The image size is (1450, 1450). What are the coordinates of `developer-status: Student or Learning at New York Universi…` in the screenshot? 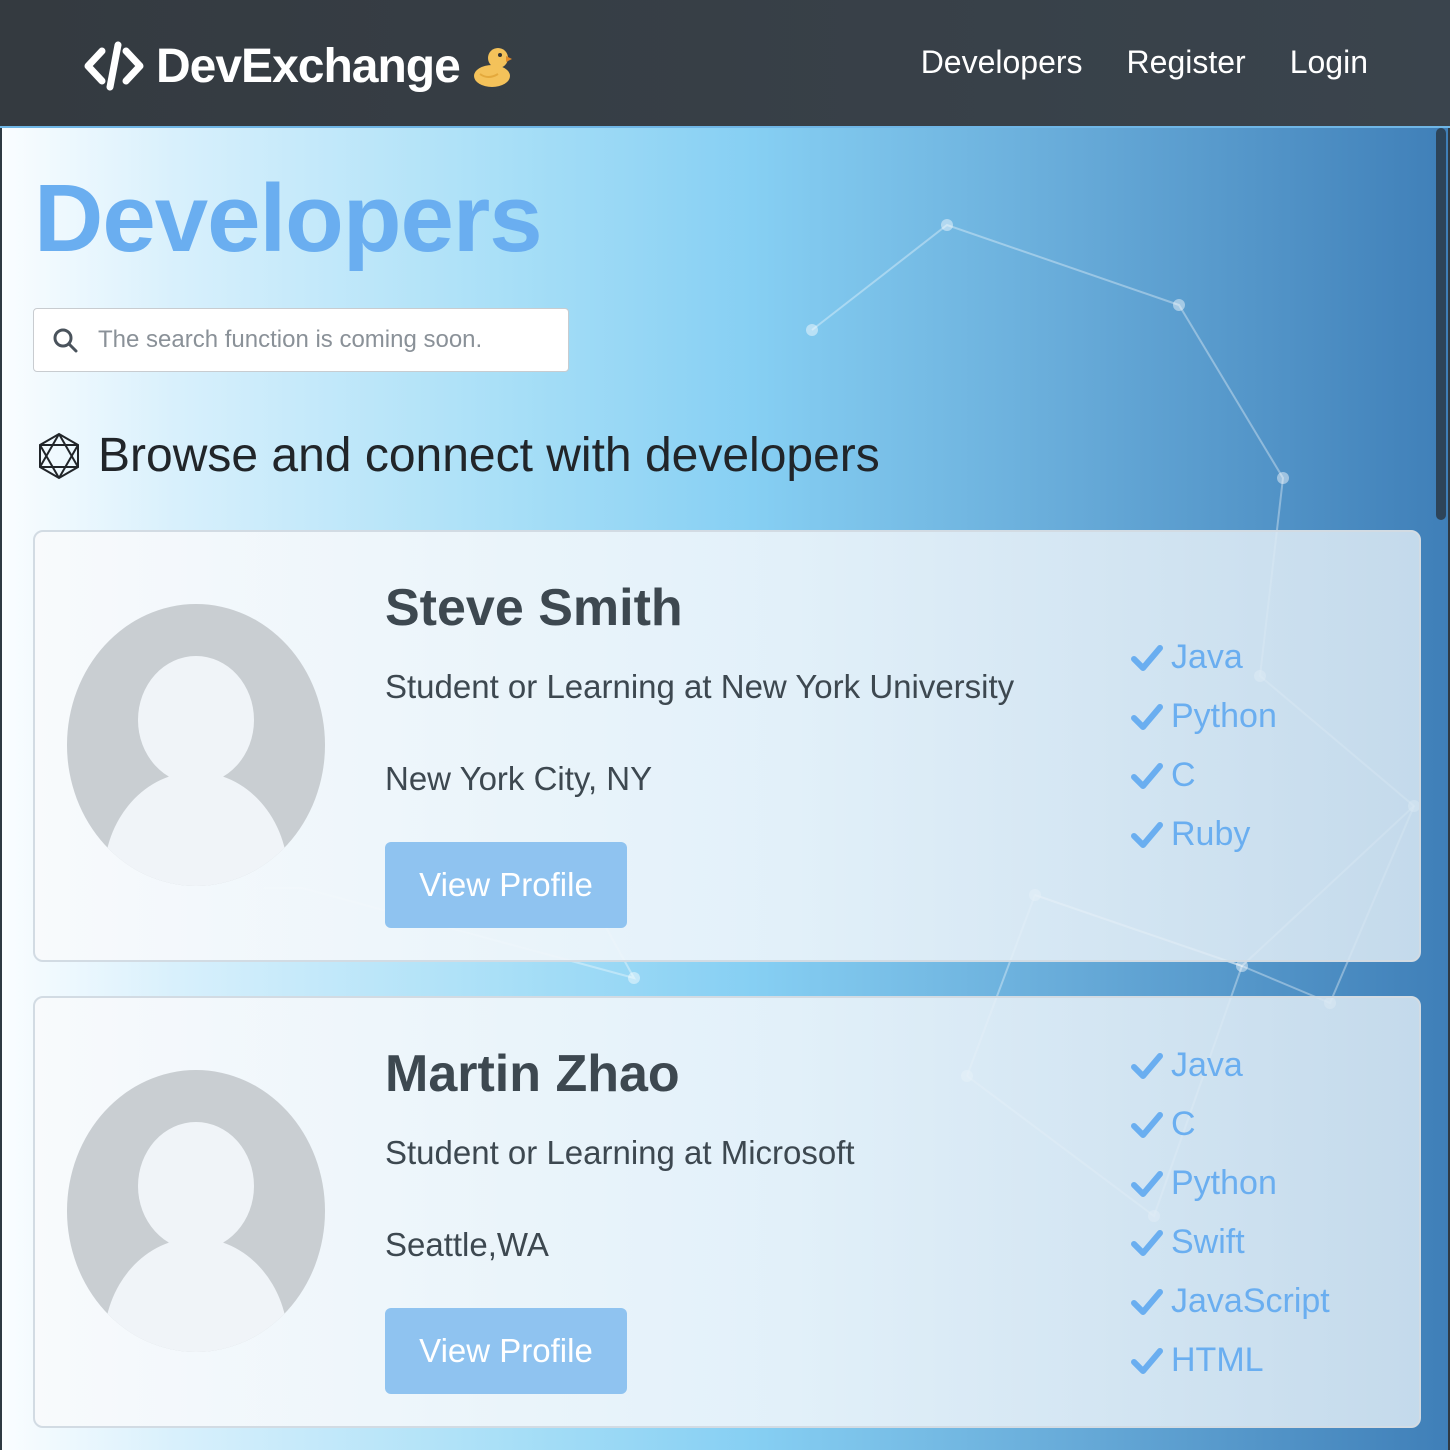 It's located at (700, 686).